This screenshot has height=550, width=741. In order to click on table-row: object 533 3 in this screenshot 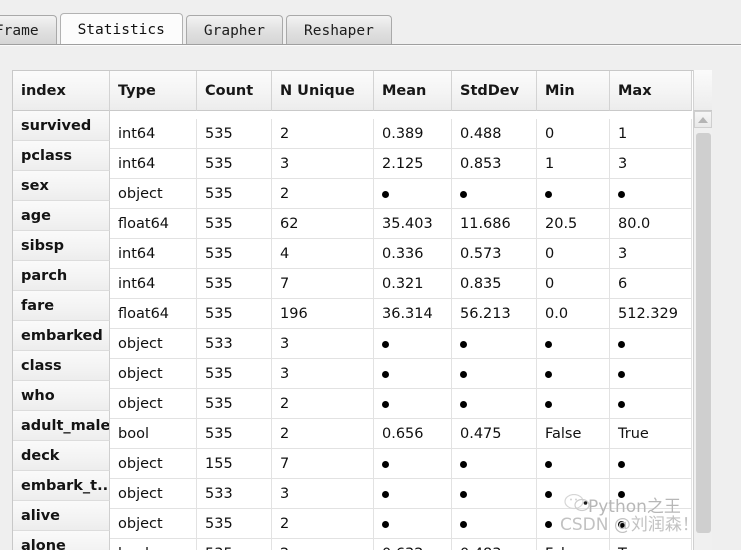, I will do `click(401, 344)`.